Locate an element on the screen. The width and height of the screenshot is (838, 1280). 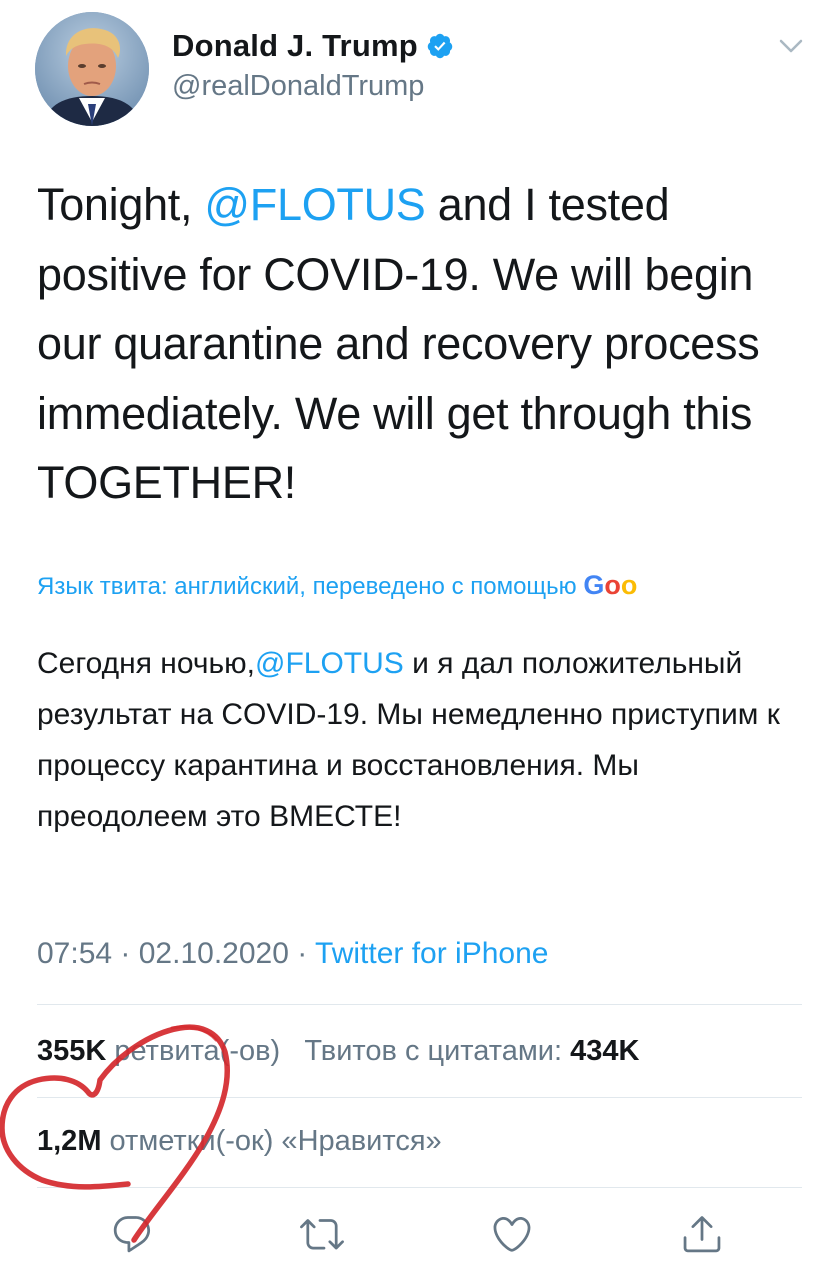
tweet-text-part: Tonight, is located at coordinates (121, 204).